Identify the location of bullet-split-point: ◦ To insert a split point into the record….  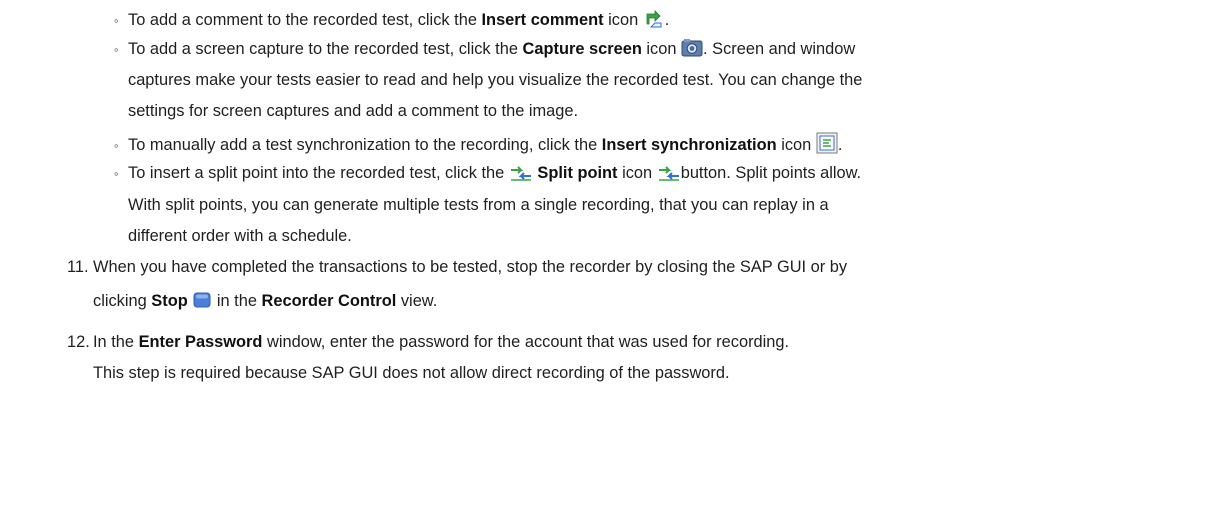
(487, 175).